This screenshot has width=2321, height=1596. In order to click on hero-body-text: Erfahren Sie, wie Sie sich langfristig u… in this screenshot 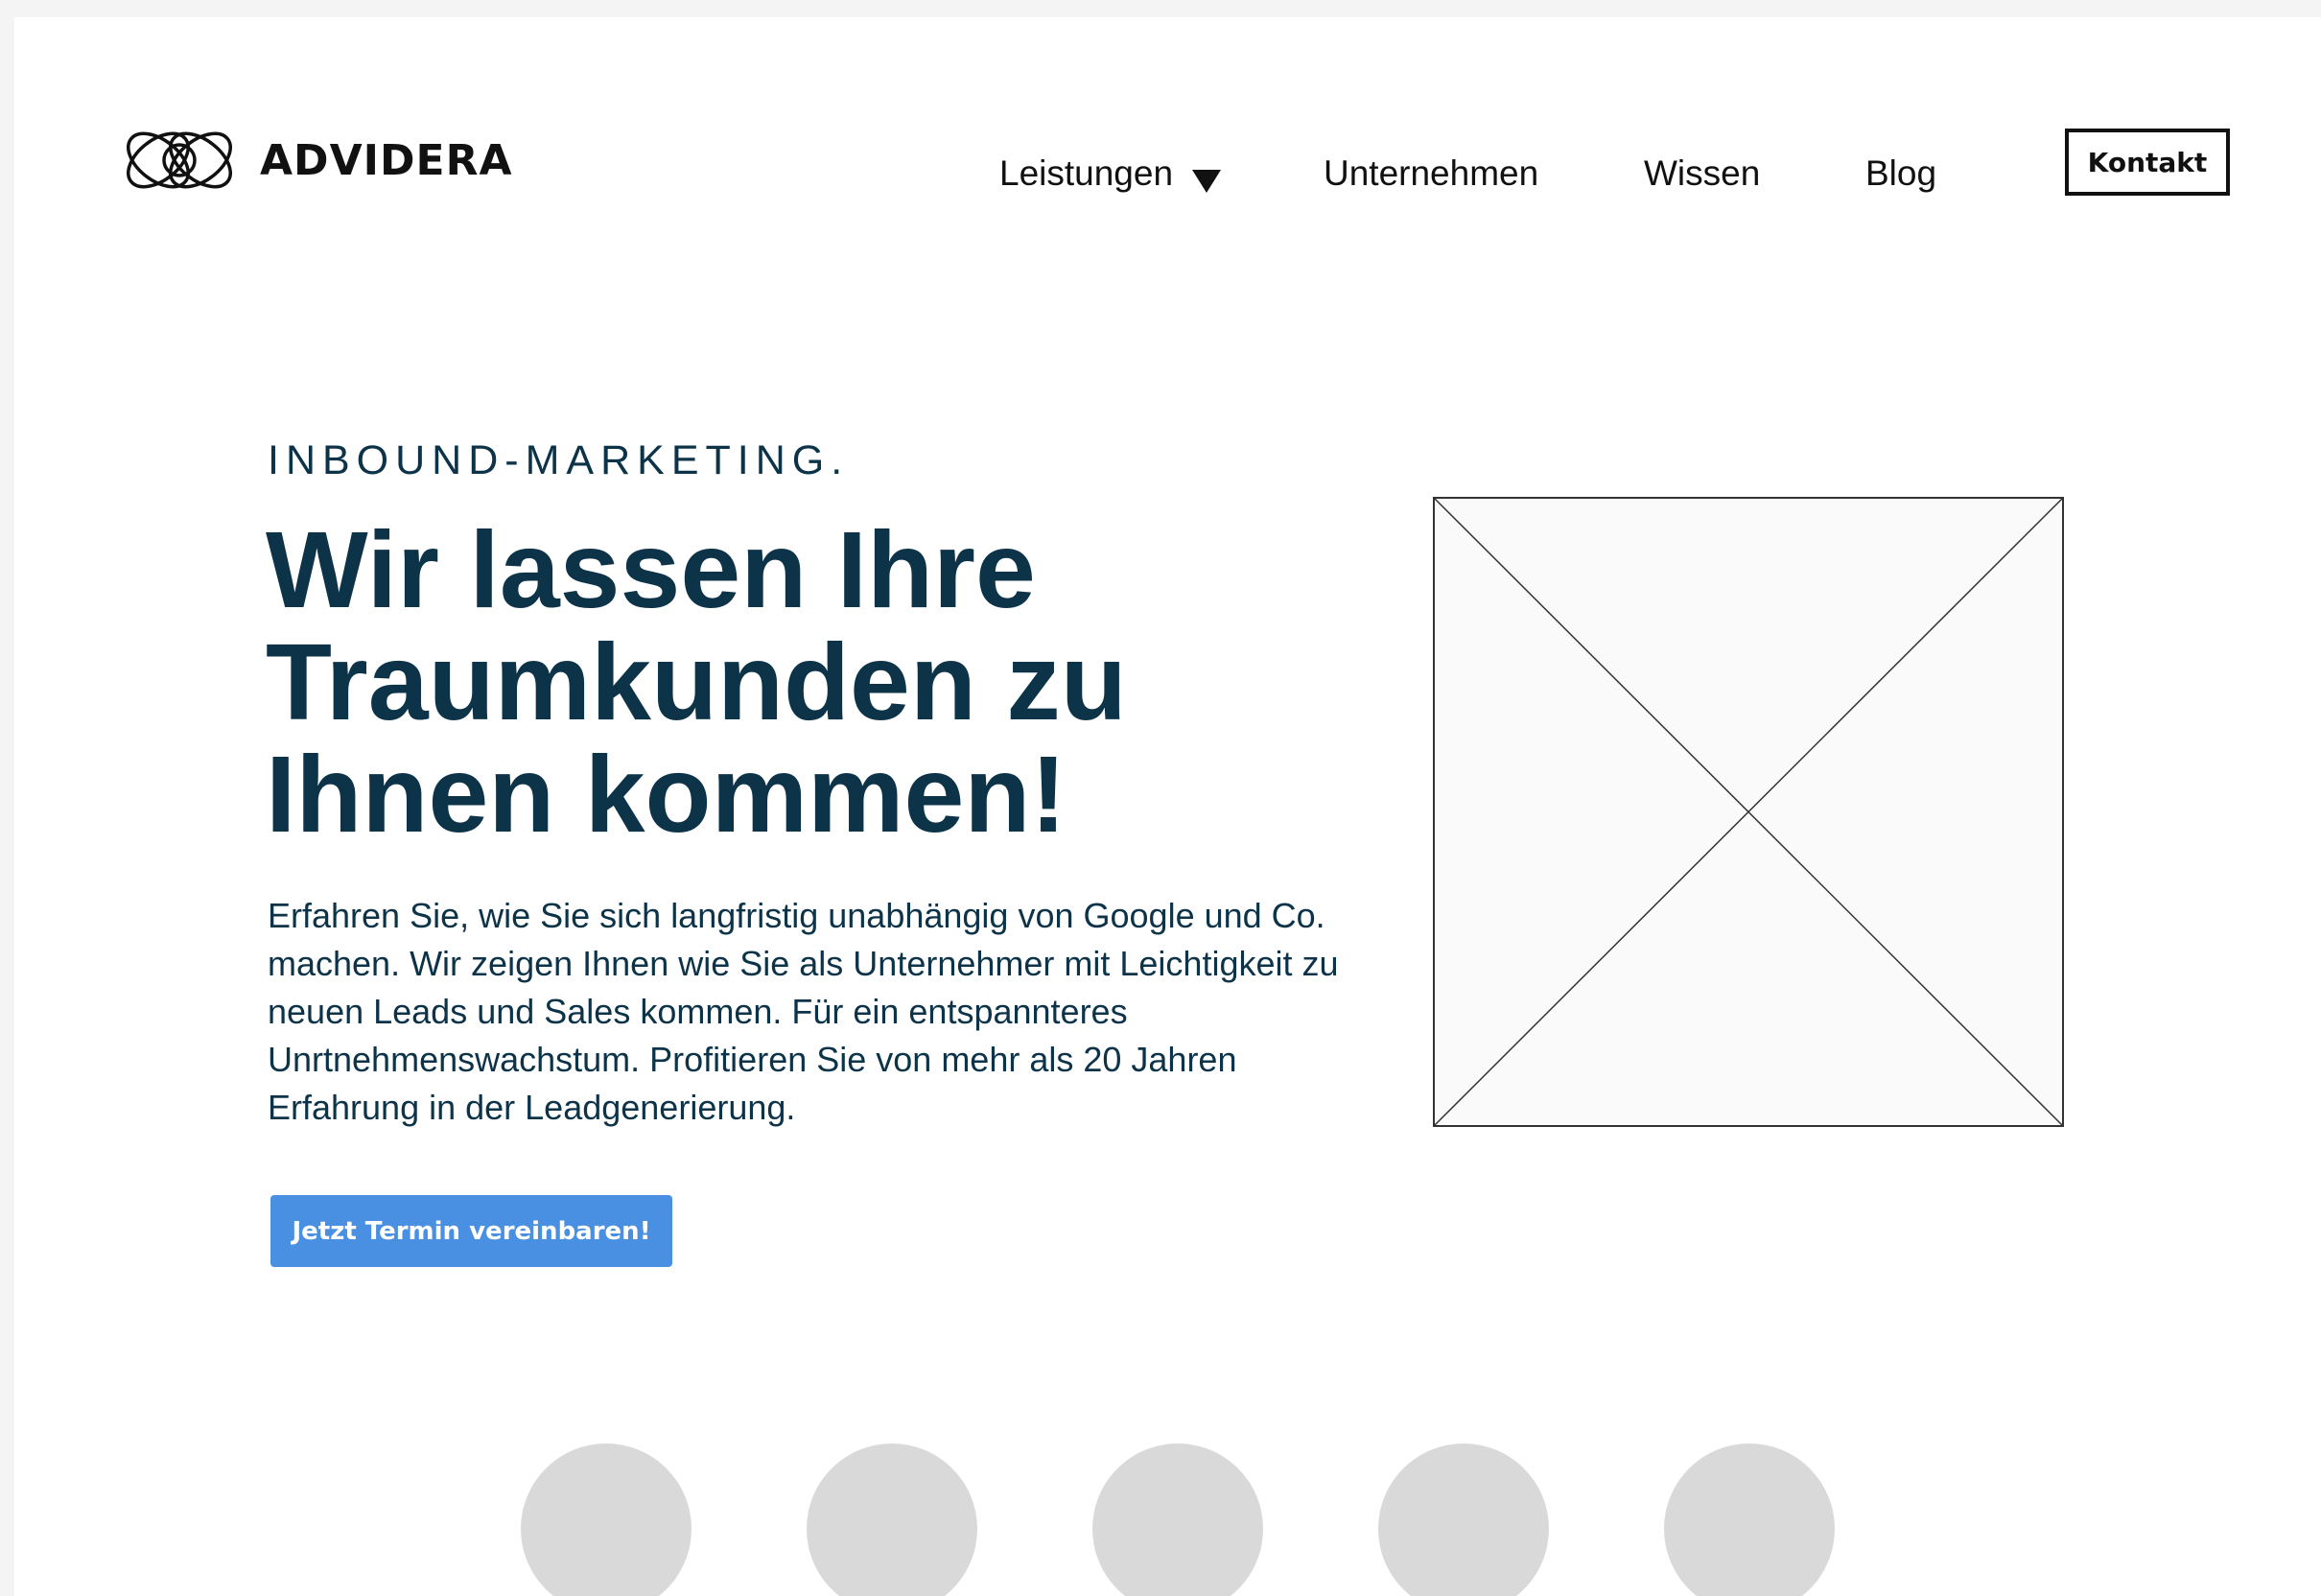, I will do `click(804, 1011)`.